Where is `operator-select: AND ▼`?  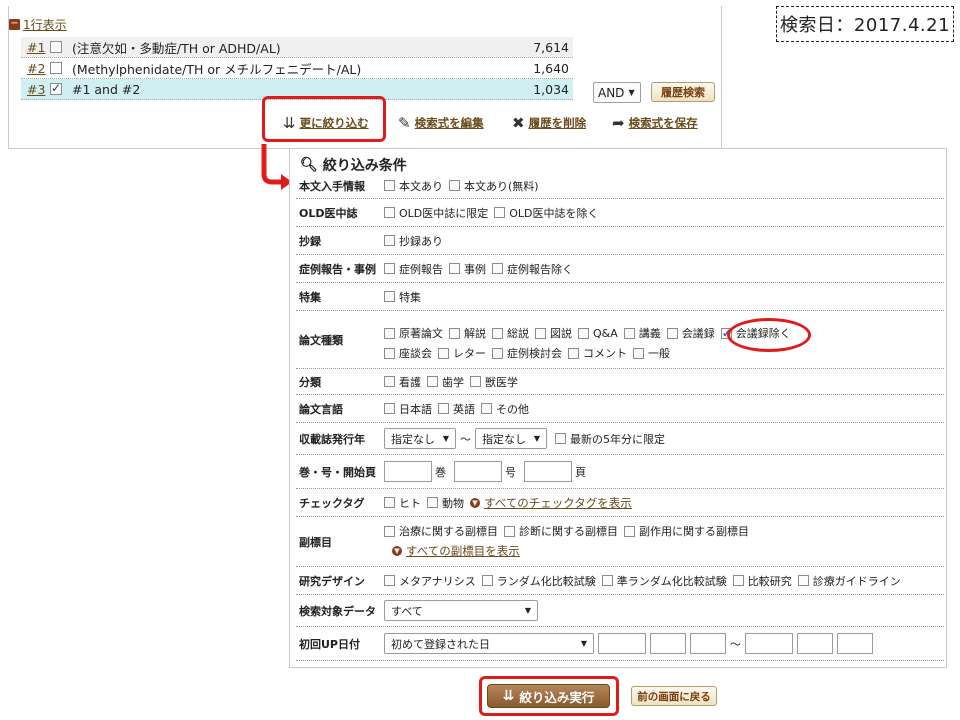 operator-select: AND ▼ is located at coordinates (617, 92).